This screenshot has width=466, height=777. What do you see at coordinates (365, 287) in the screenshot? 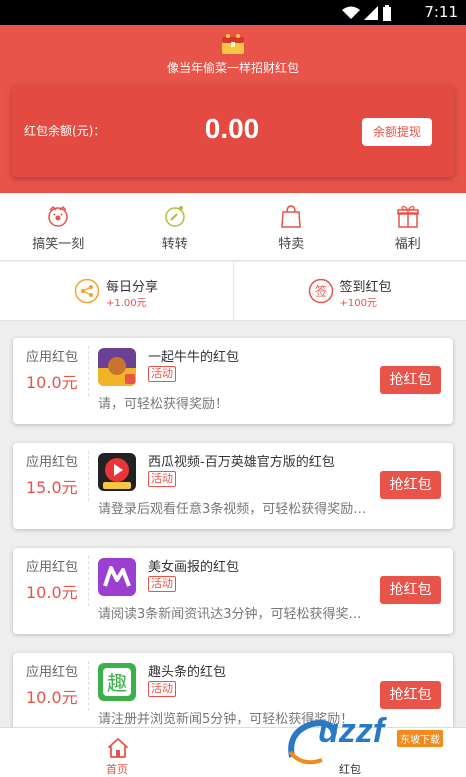
I see `task-title: 签到红包` at bounding box center [365, 287].